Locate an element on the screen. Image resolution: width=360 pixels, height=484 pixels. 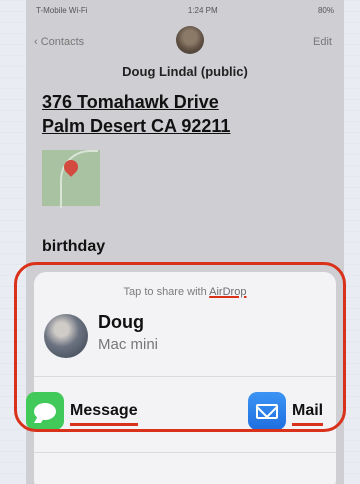
battery-label: 80% is located at coordinates (325, 10).